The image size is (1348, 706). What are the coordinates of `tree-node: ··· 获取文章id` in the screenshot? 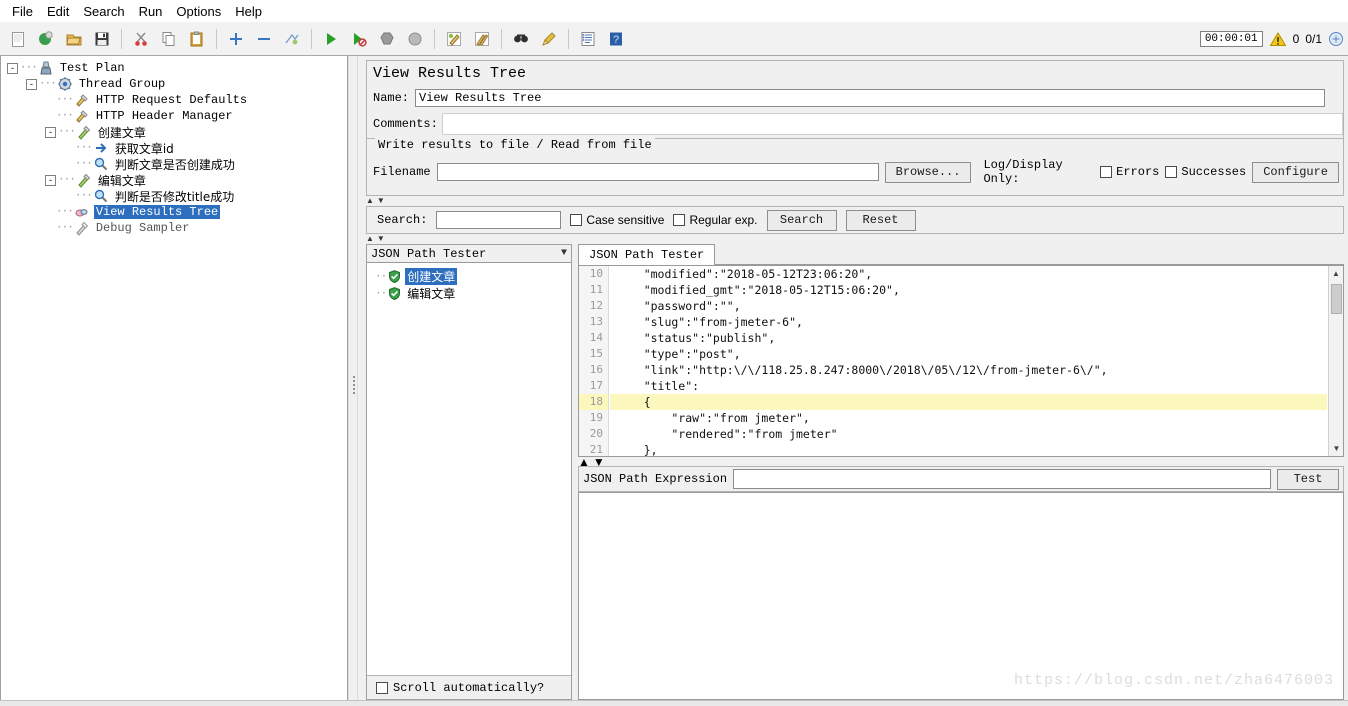 It's located at (177, 148).